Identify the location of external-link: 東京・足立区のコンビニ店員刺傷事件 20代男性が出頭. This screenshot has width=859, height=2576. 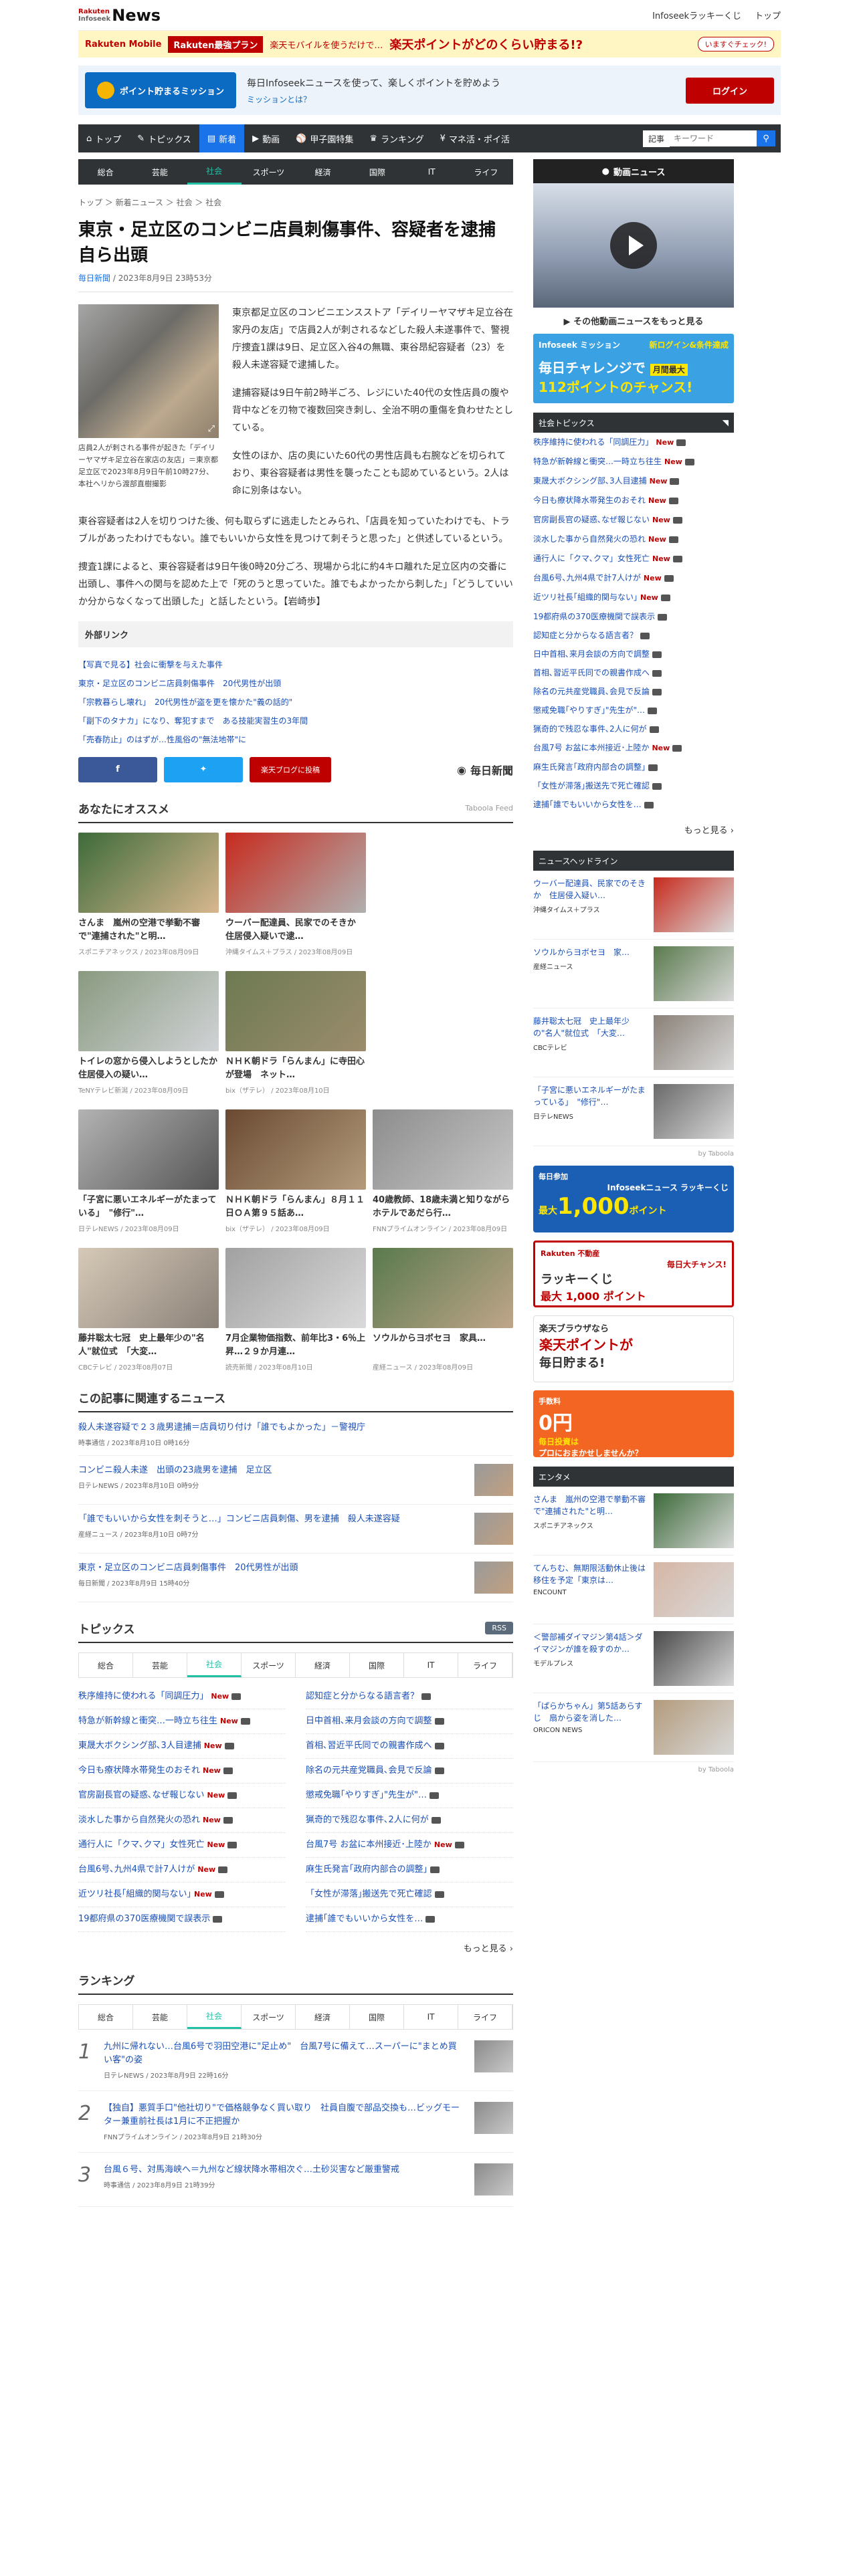
(296, 683).